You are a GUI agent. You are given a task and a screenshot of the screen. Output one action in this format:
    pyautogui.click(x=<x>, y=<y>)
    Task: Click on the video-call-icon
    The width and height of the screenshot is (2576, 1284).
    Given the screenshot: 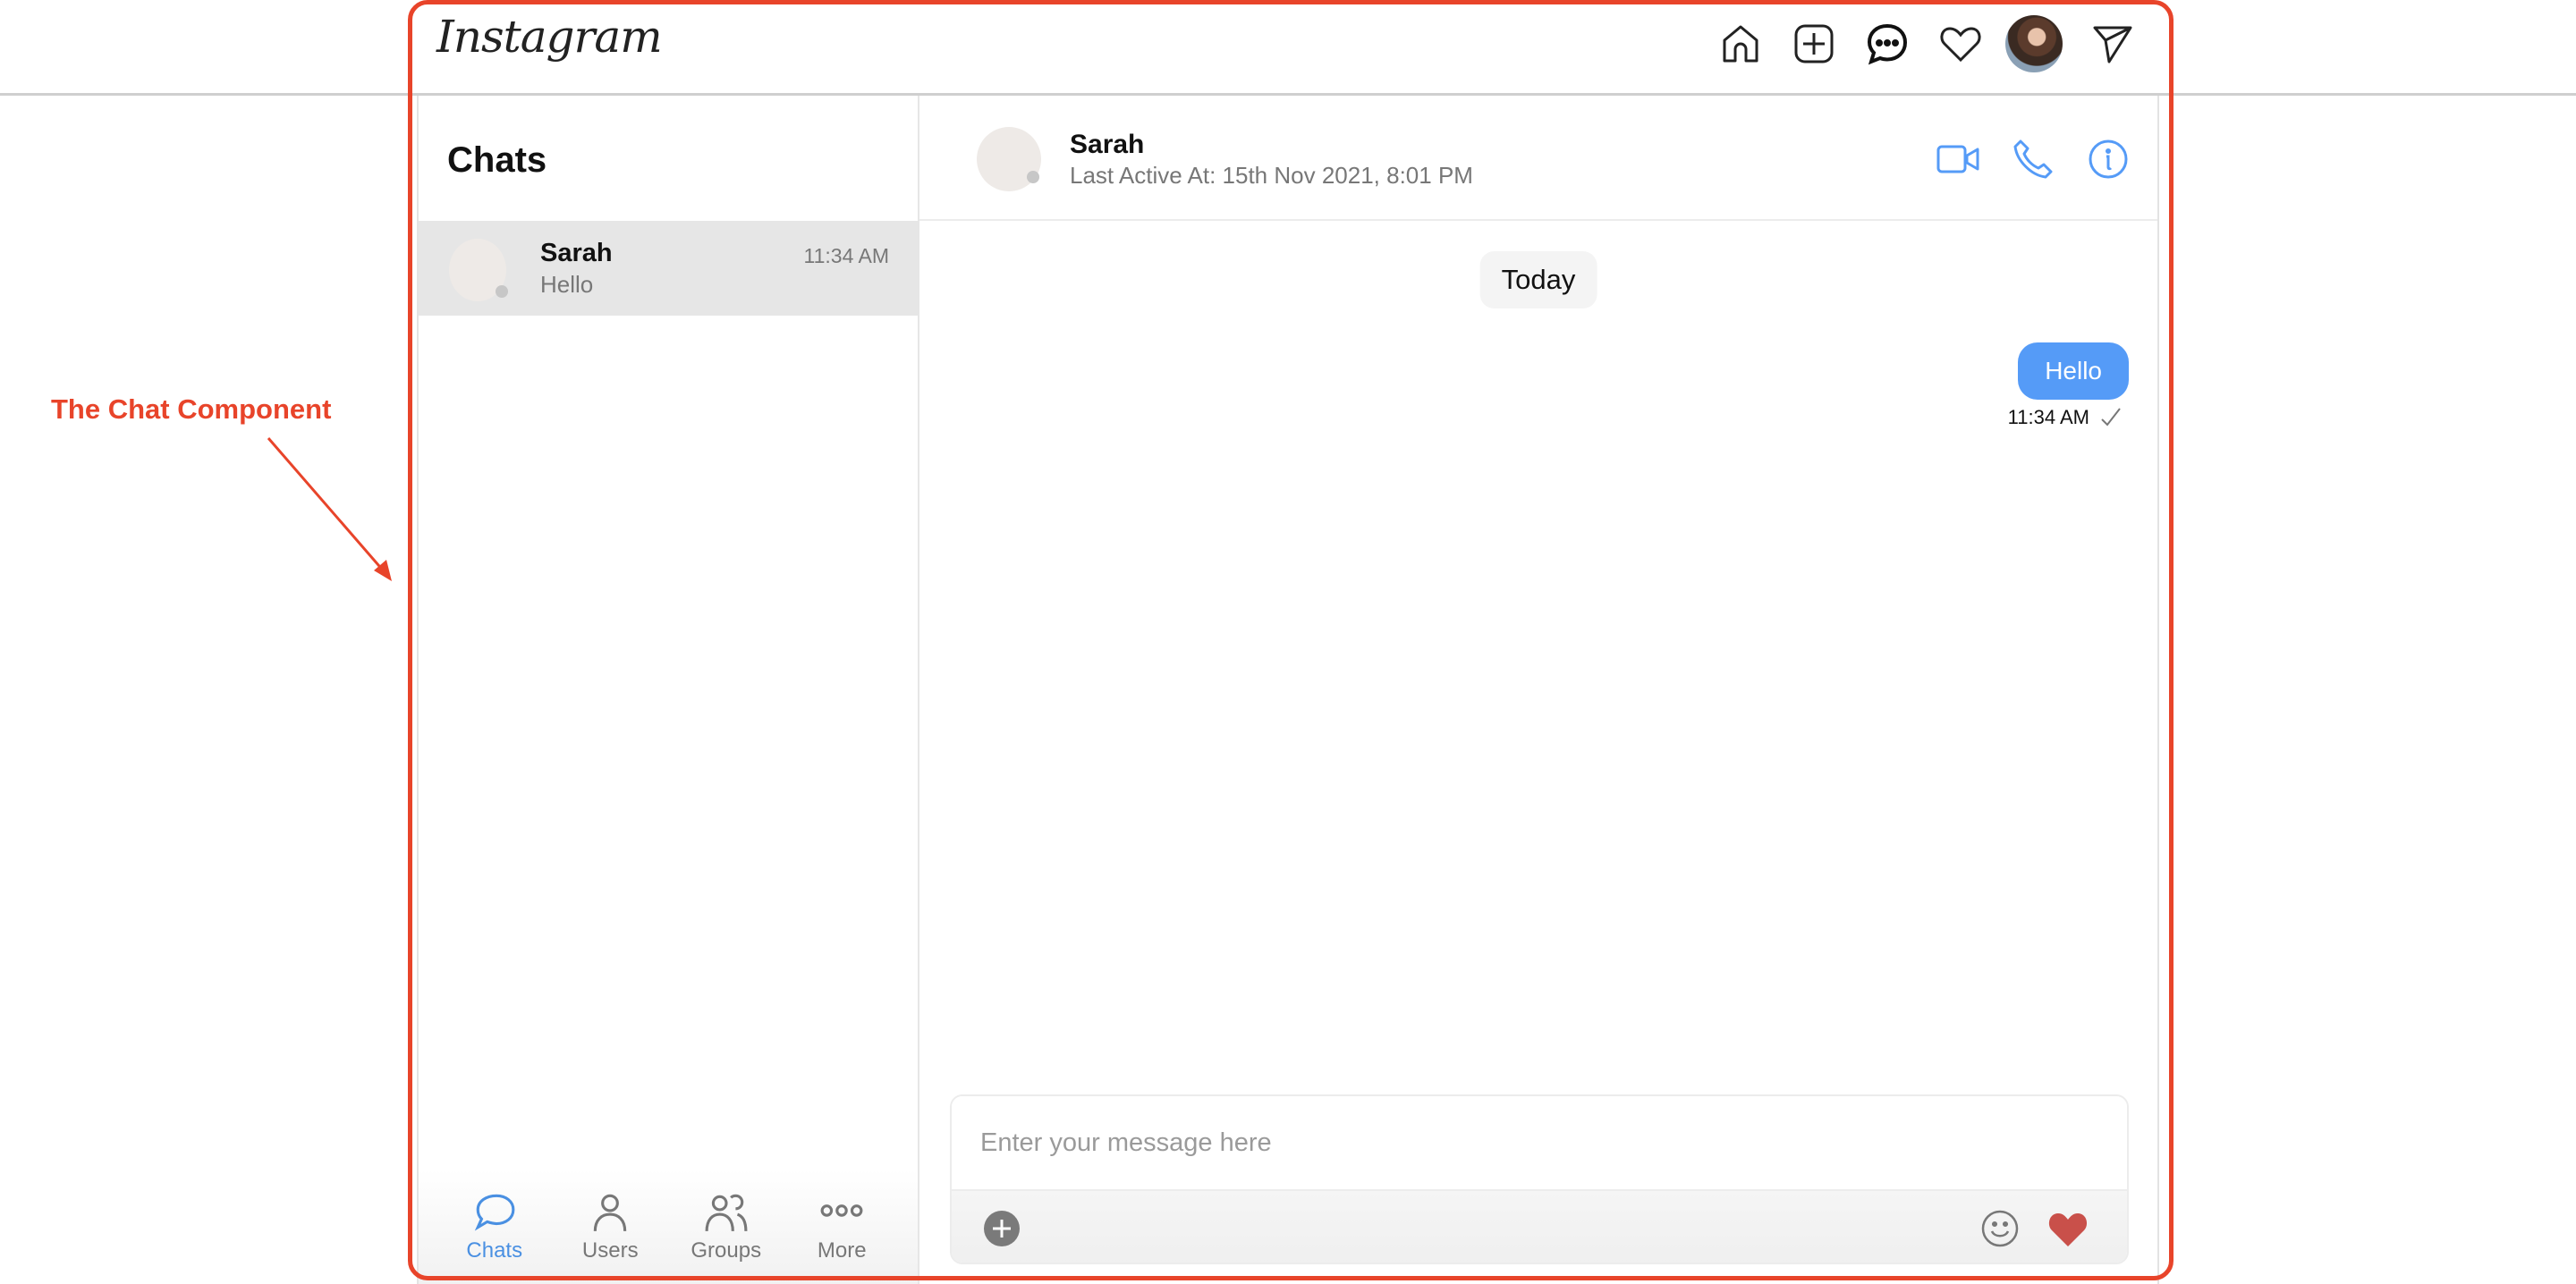 What is the action you would take?
    pyautogui.click(x=1957, y=159)
    